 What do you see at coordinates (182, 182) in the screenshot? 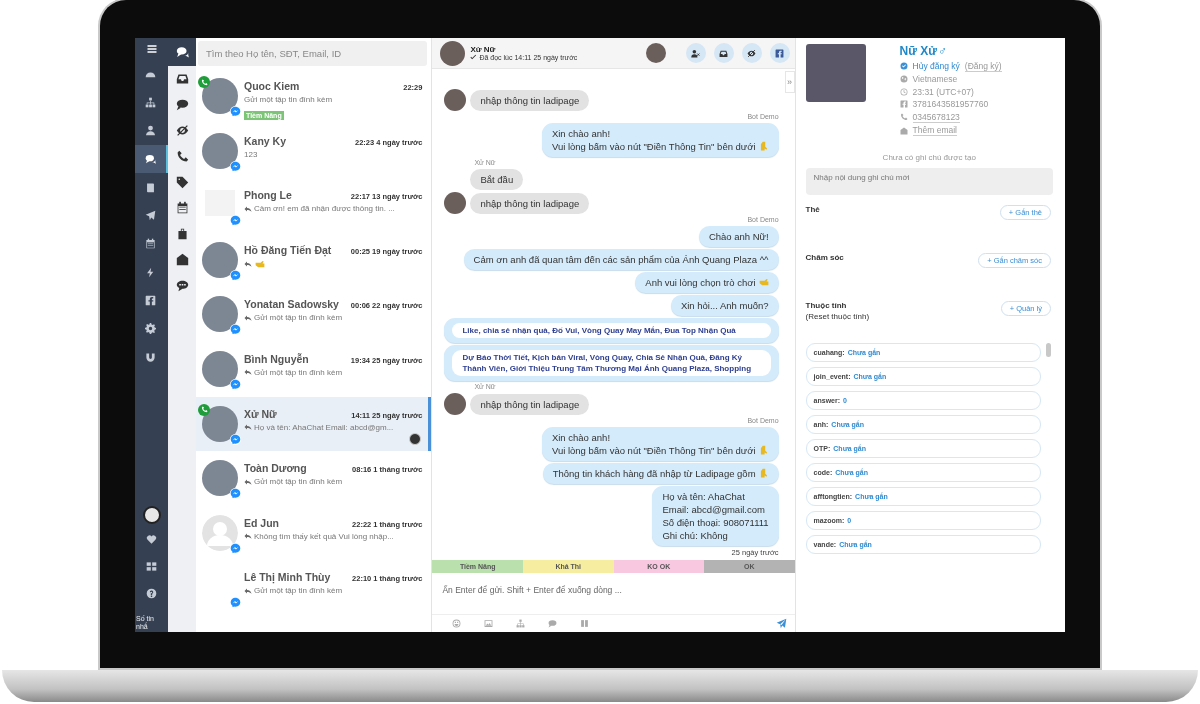
I see `tags-icon` at bounding box center [182, 182].